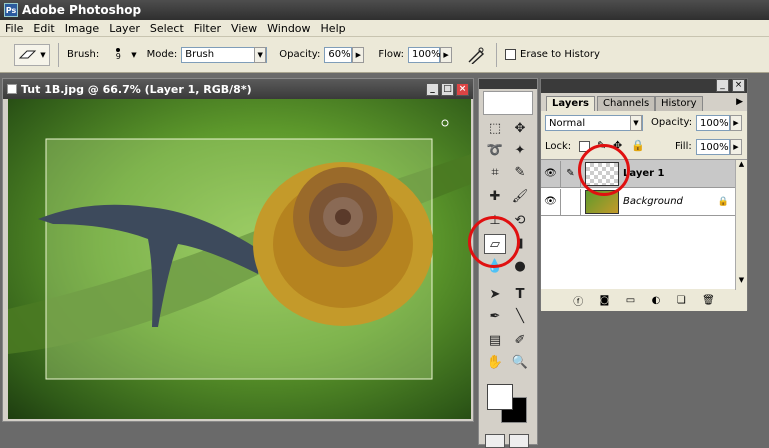 Image resolution: width=769 pixels, height=448 pixels. I want to click on fill-value: 100%, so click(714, 147).